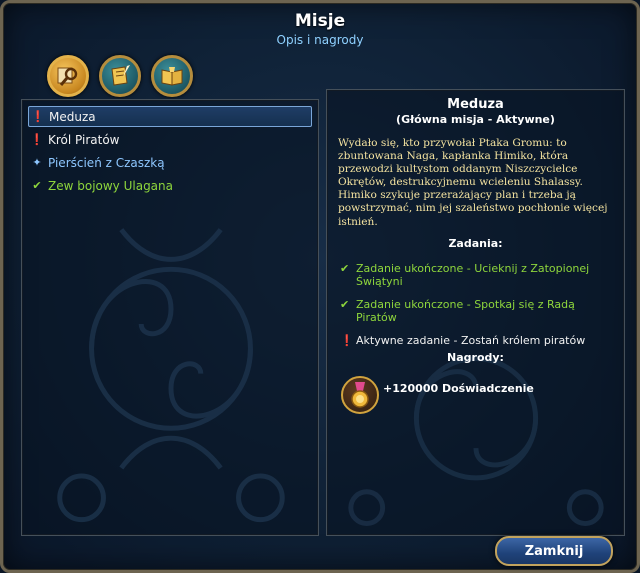  I want to click on tab-bar, so click(120, 76).